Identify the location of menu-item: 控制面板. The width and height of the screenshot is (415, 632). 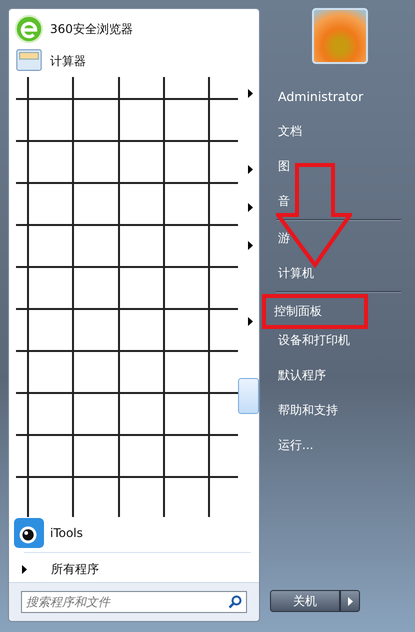
(315, 311).